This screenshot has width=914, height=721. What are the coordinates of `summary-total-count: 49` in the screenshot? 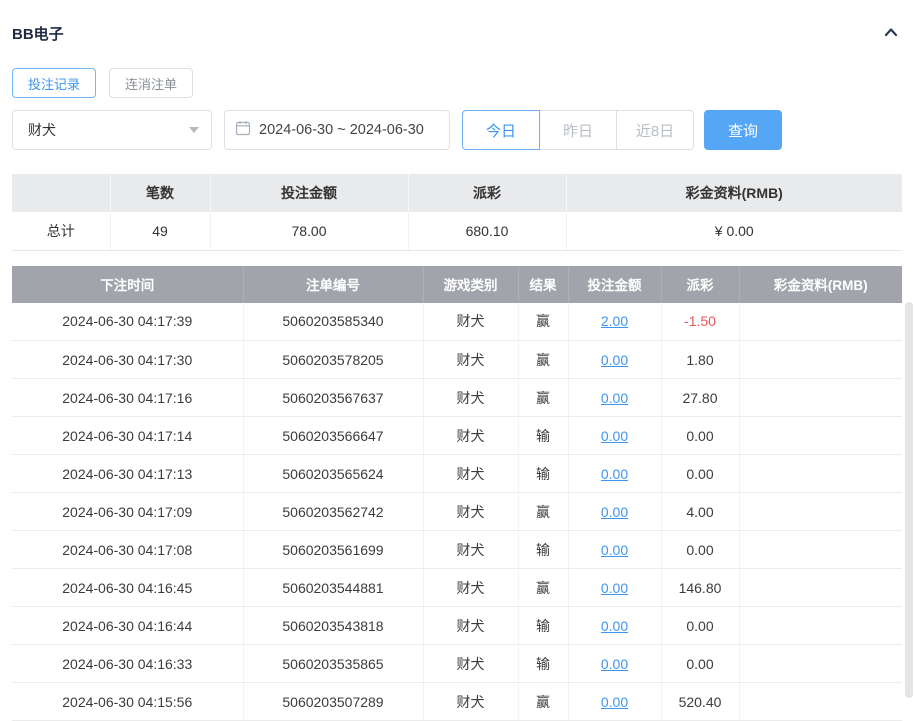 It's located at (160, 231).